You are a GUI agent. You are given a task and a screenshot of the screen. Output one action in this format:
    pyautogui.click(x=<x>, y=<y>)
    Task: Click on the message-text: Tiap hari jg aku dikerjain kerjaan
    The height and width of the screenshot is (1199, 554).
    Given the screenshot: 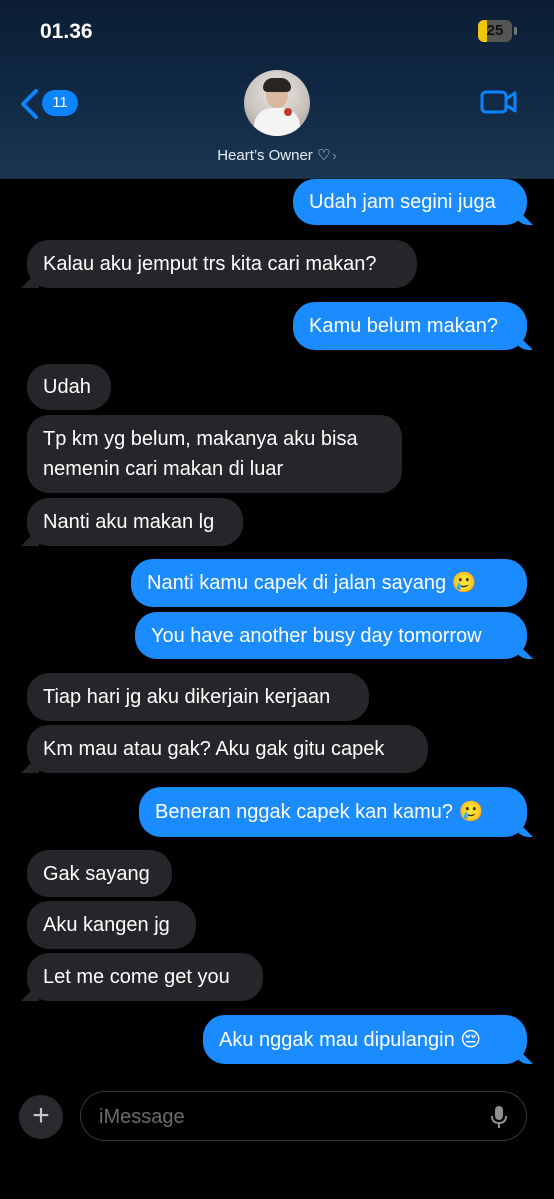 What is the action you would take?
    pyautogui.click(x=187, y=697)
    